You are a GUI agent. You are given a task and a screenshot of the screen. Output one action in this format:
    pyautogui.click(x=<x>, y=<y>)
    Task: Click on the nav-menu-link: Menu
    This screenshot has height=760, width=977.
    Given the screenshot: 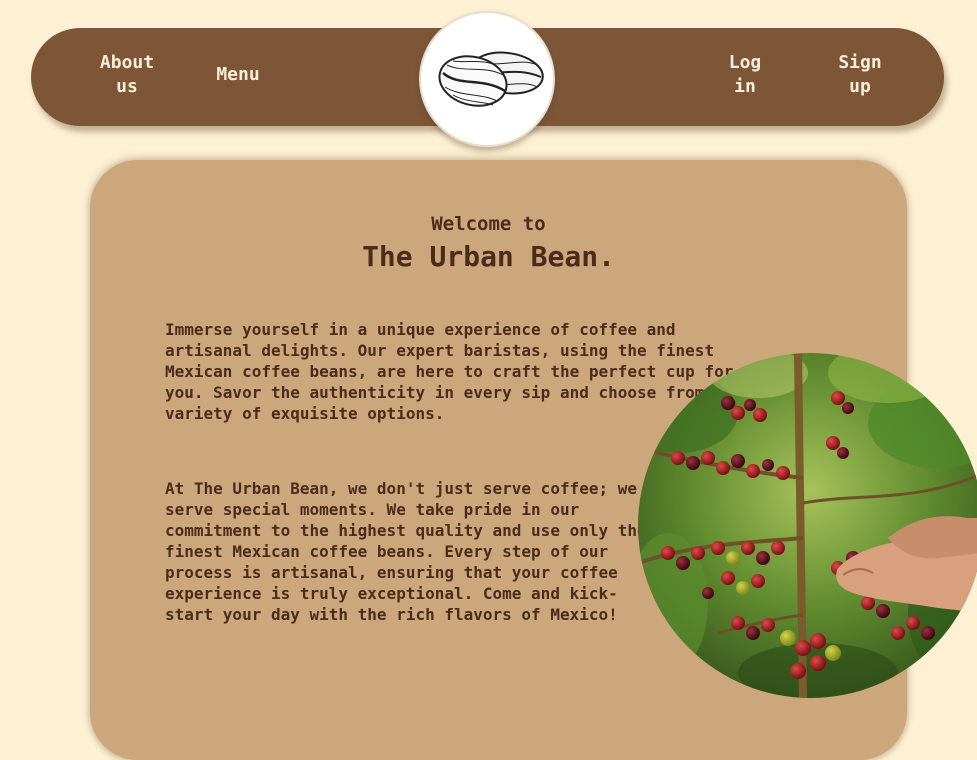 What is the action you would take?
    pyautogui.click(x=238, y=75)
    